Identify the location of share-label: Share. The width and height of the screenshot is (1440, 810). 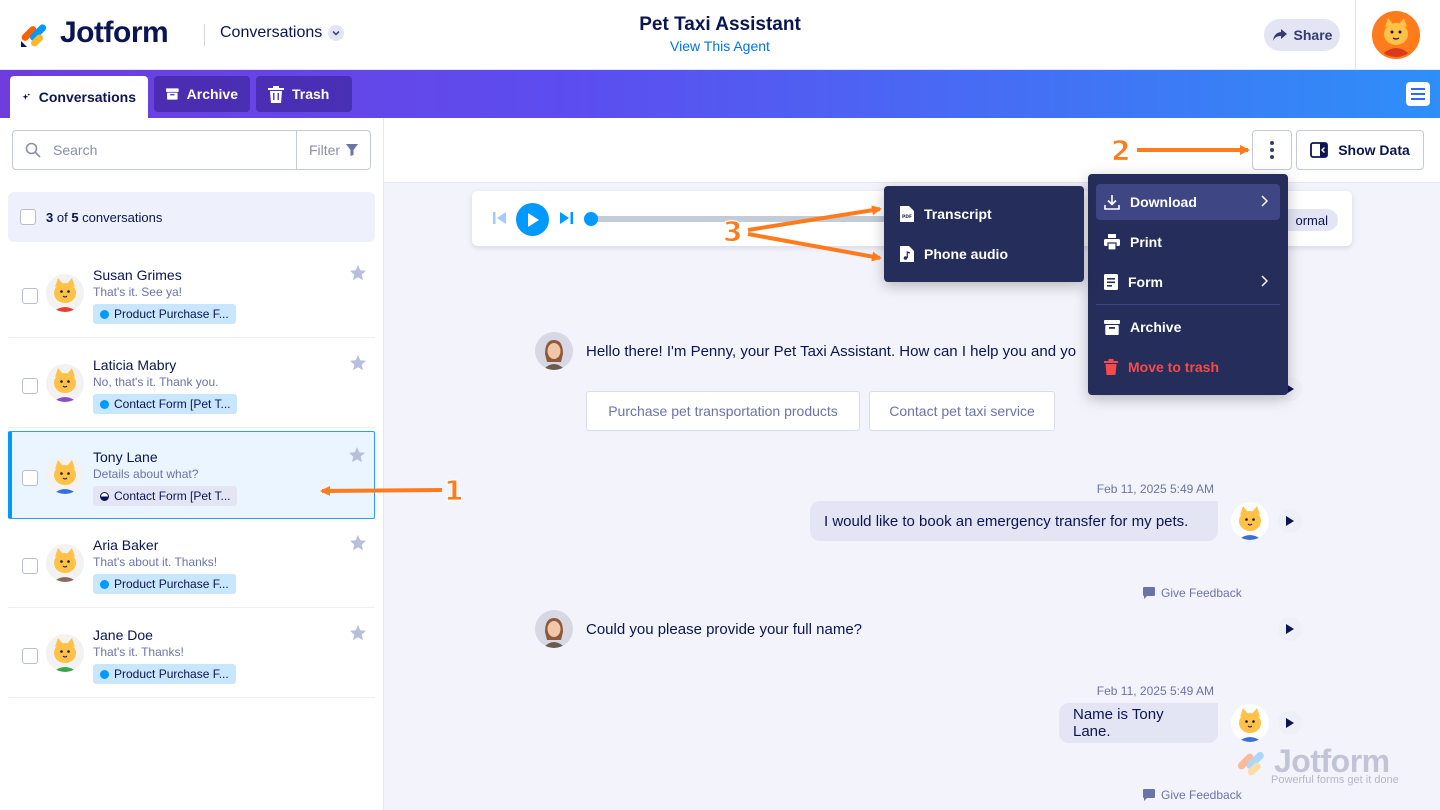
(1313, 35).